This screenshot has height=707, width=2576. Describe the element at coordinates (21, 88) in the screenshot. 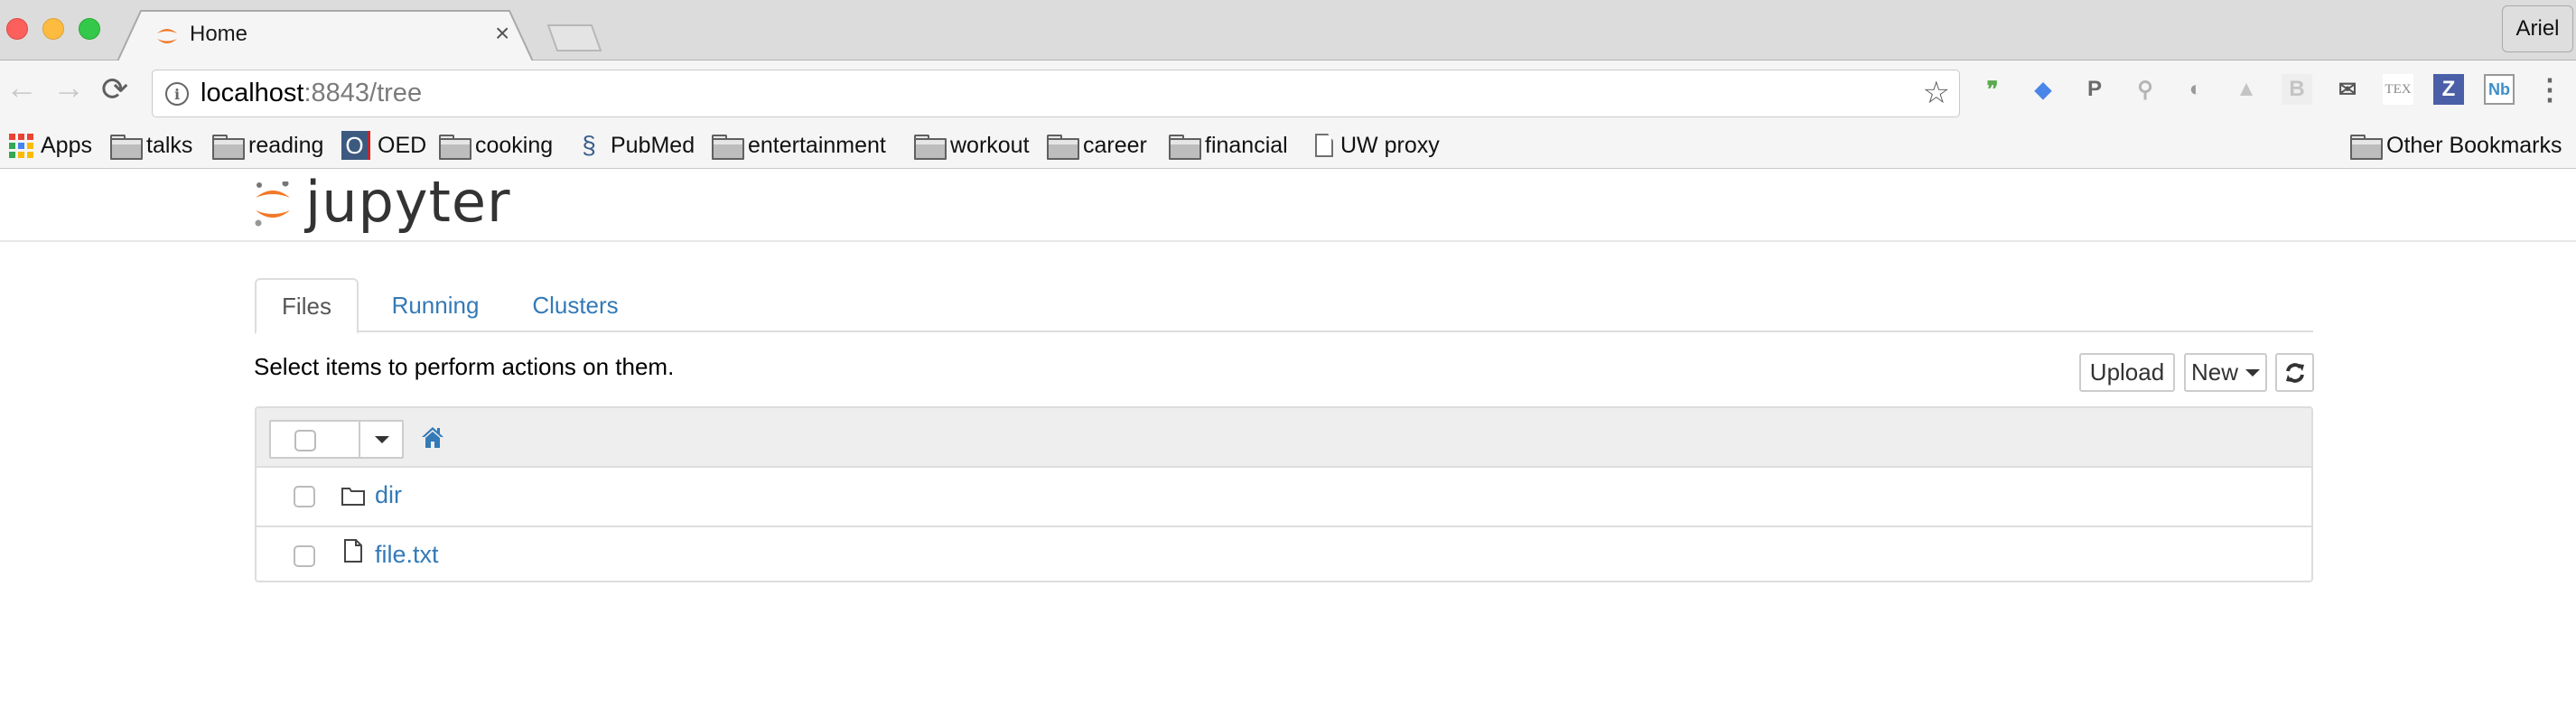

I see `back-button: ←` at that location.